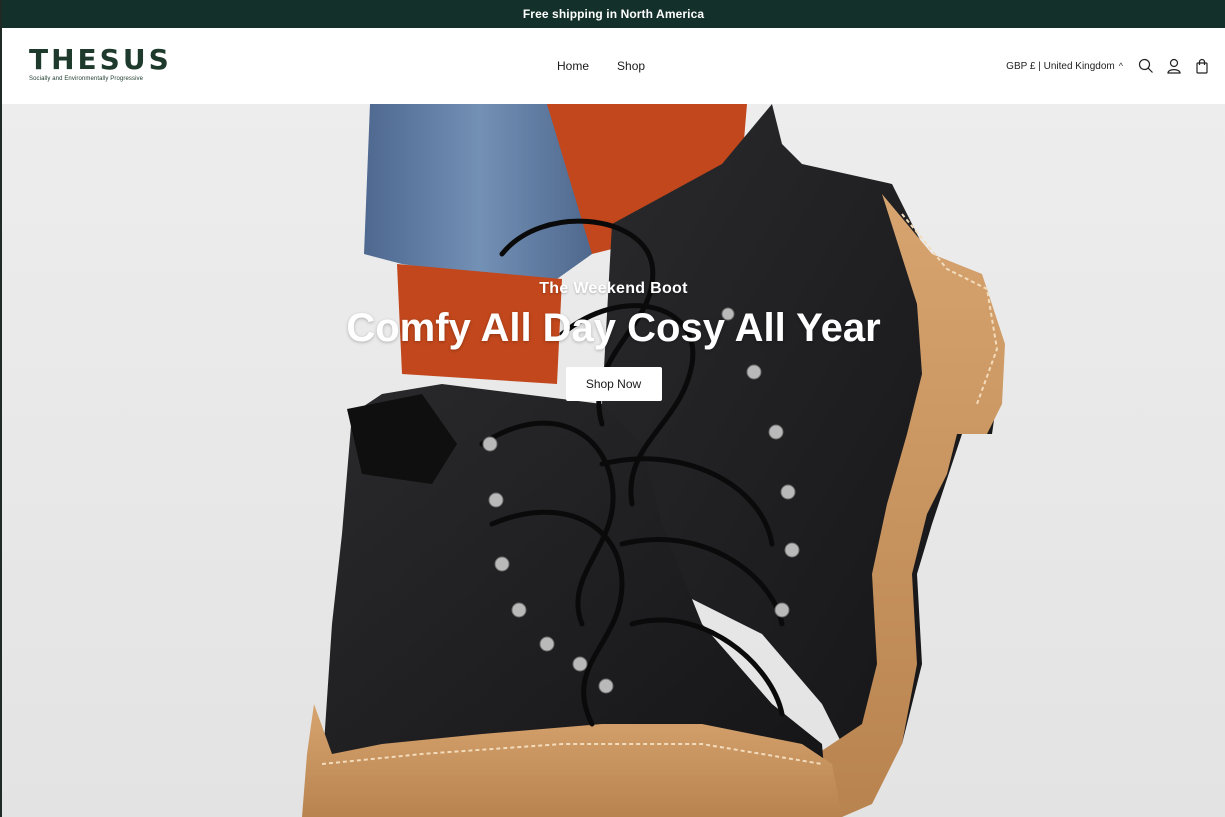 Image resolution: width=1225 pixels, height=817 pixels. I want to click on announcement-text: Free shipping in North America, so click(613, 14).